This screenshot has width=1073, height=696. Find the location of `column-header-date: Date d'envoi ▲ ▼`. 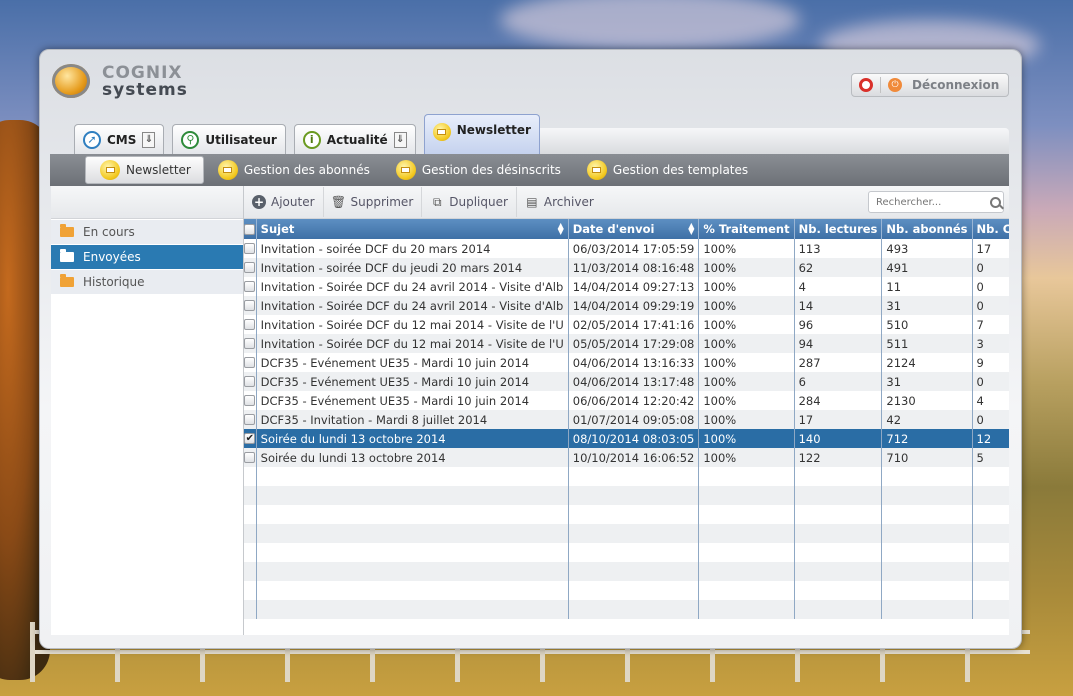

column-header-date: Date d'envoi ▲ ▼ is located at coordinates (634, 229).